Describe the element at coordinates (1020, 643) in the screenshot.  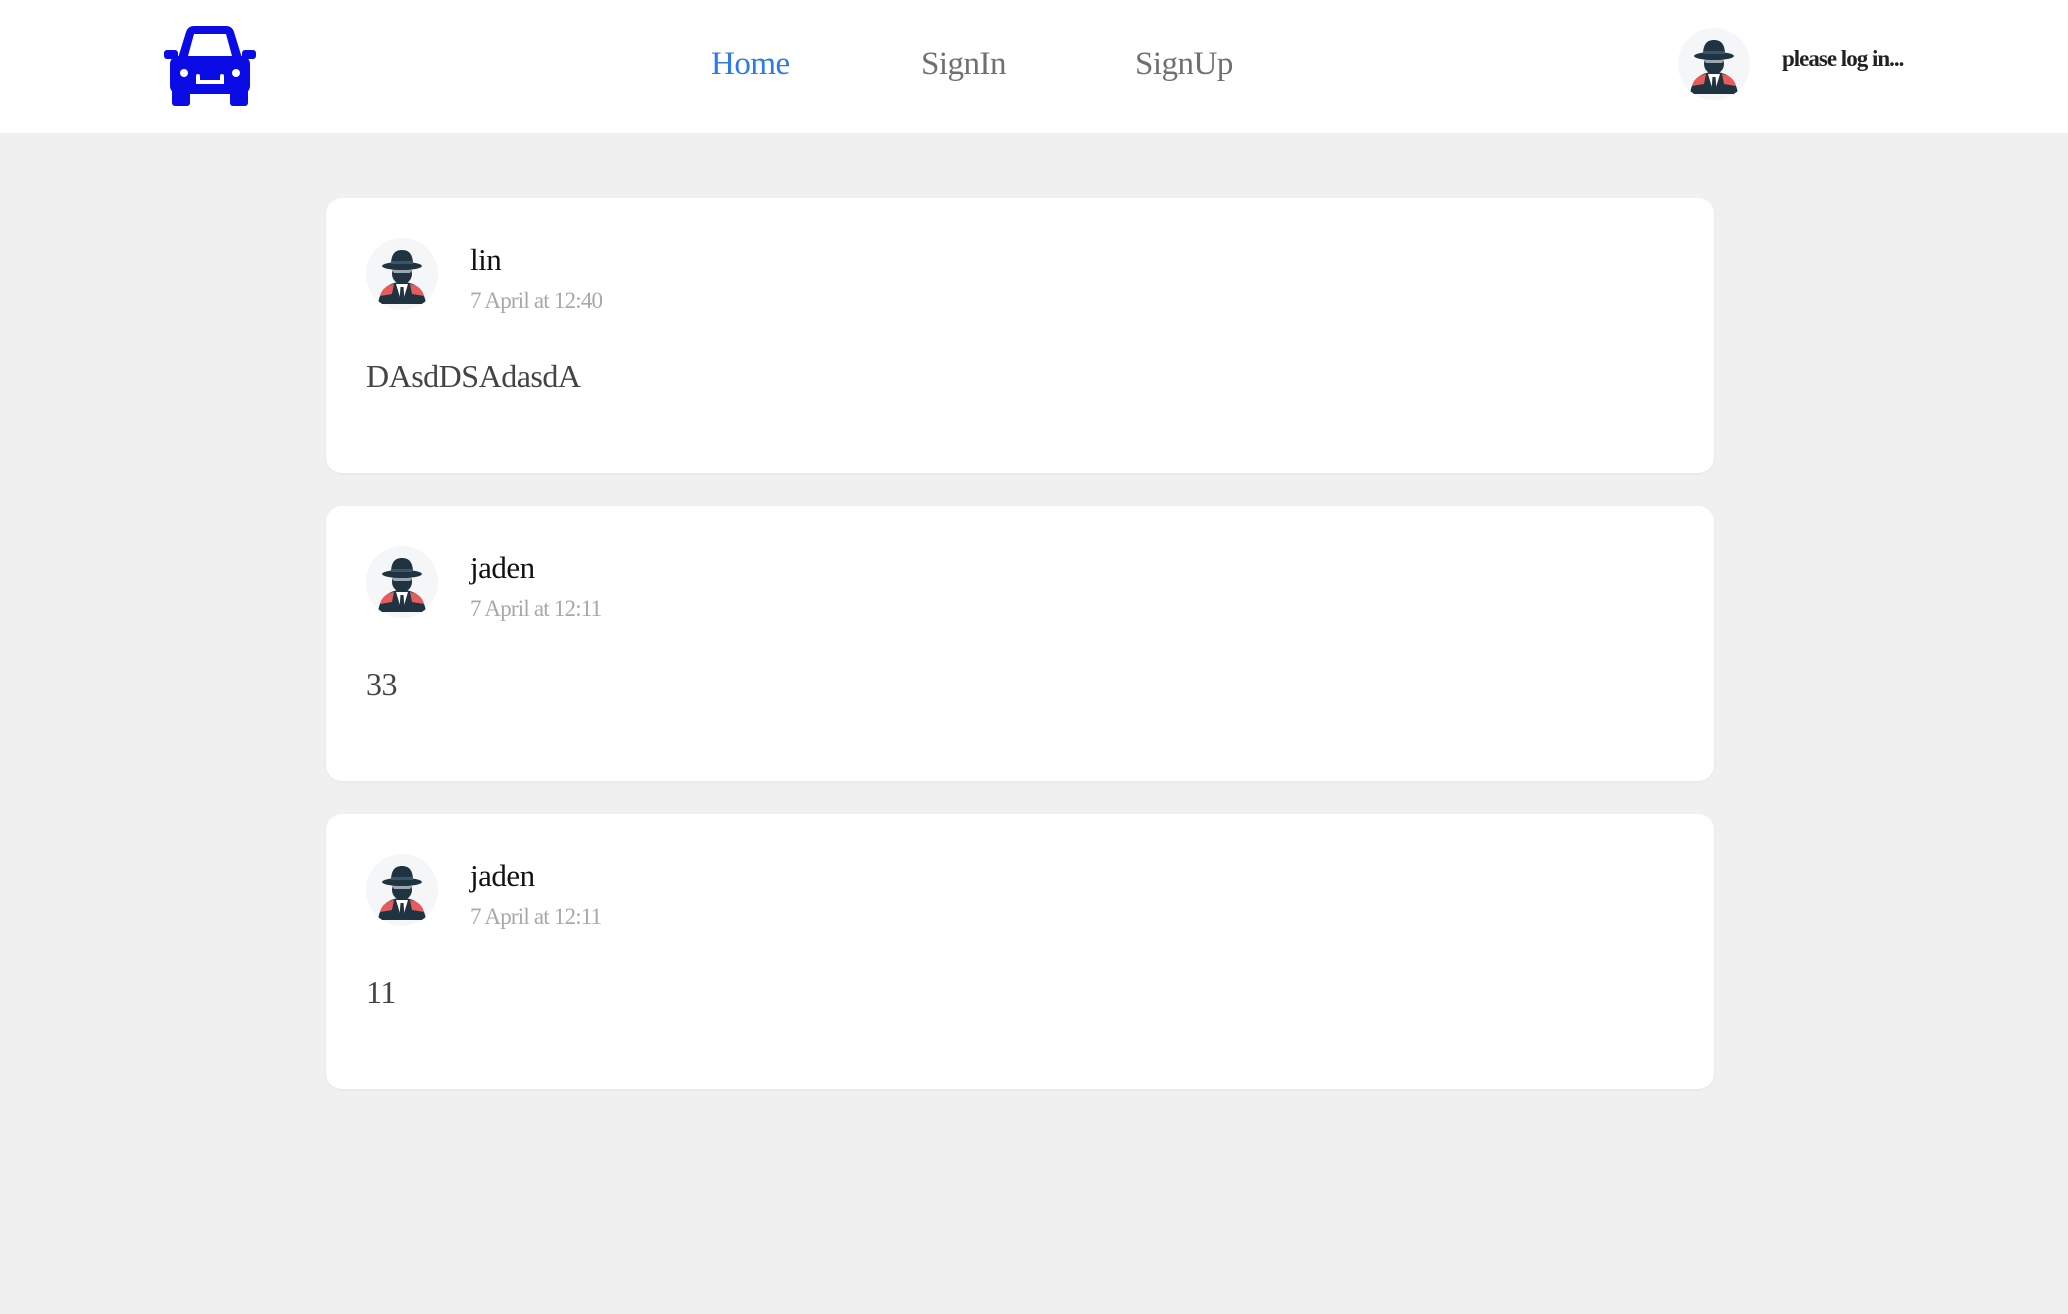
I see `post-card: jaden 7 April at 12:11 33` at that location.